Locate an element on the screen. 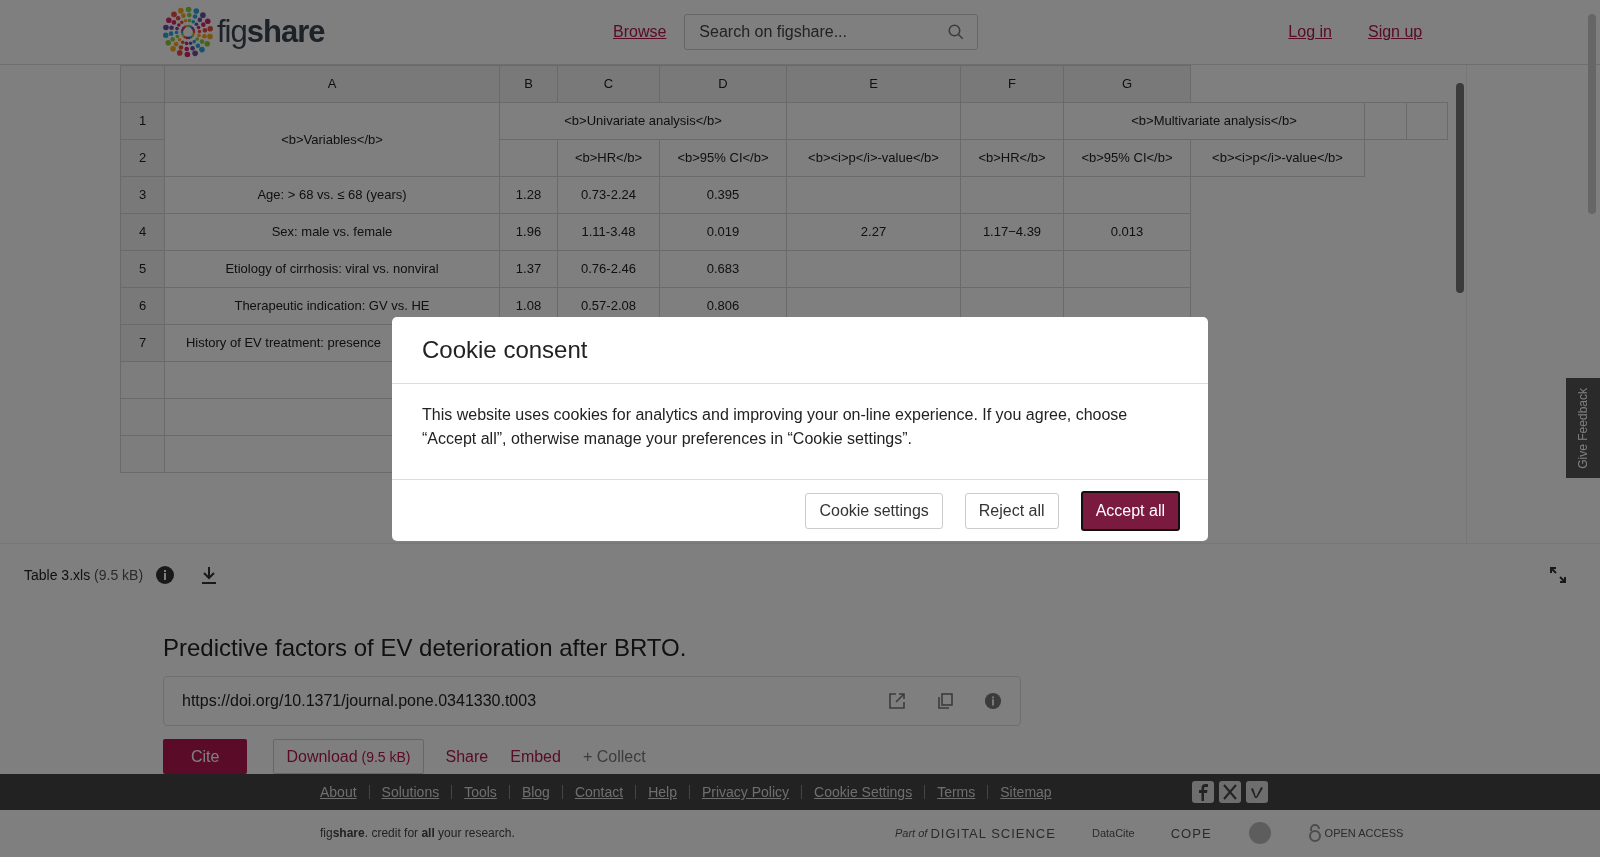  table-cell: 1.37 is located at coordinates (528, 269).